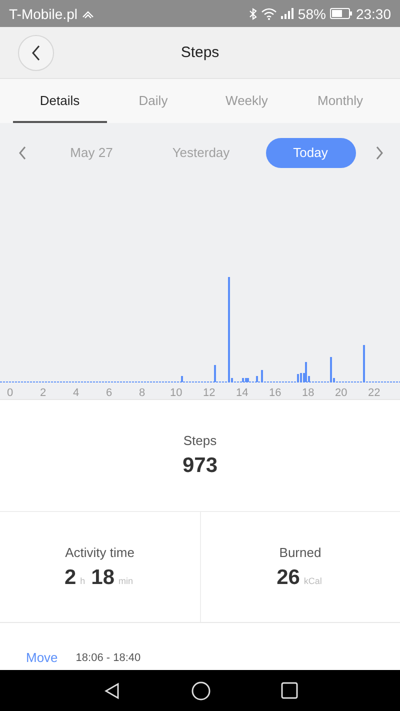 Image resolution: width=400 pixels, height=711 pixels. What do you see at coordinates (200, 52) in the screenshot?
I see `screen-title: Steps` at bounding box center [200, 52].